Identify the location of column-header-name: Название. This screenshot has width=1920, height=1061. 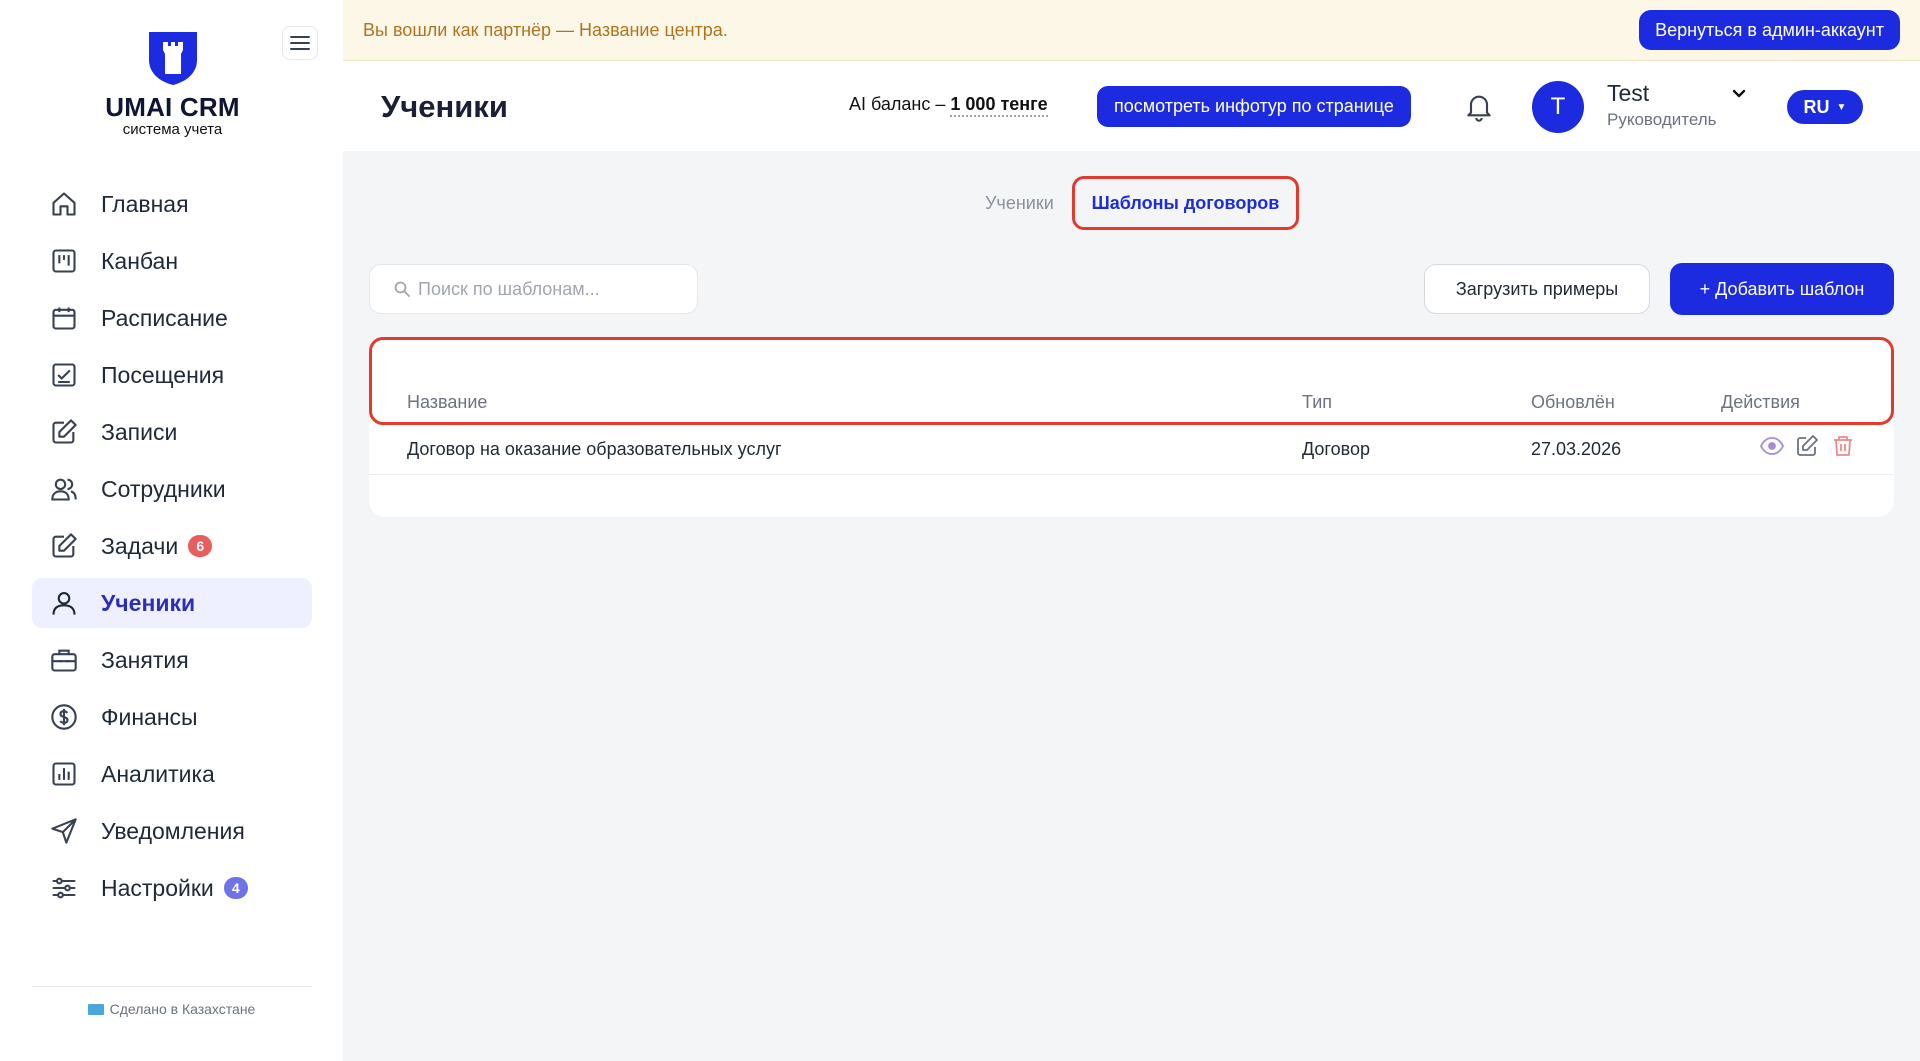
(447, 402).